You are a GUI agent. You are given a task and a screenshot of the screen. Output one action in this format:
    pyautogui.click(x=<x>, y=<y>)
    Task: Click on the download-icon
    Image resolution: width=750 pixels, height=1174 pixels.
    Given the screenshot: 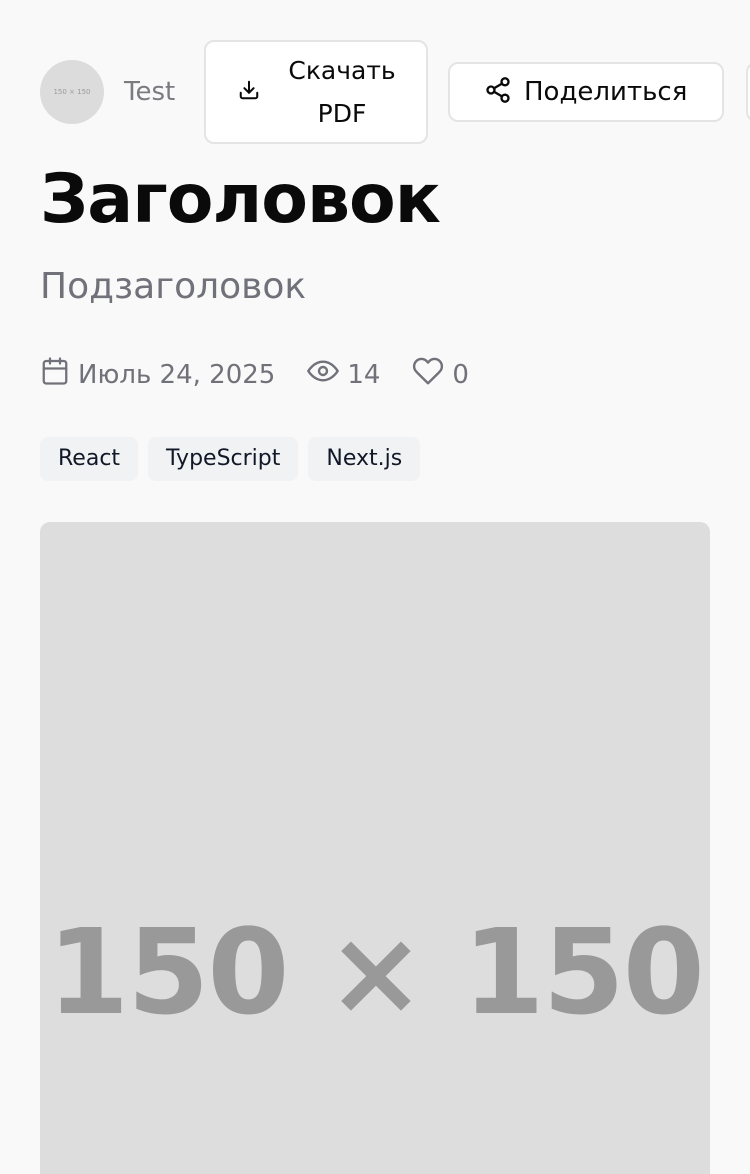 What is the action you would take?
    pyautogui.click(x=249, y=92)
    